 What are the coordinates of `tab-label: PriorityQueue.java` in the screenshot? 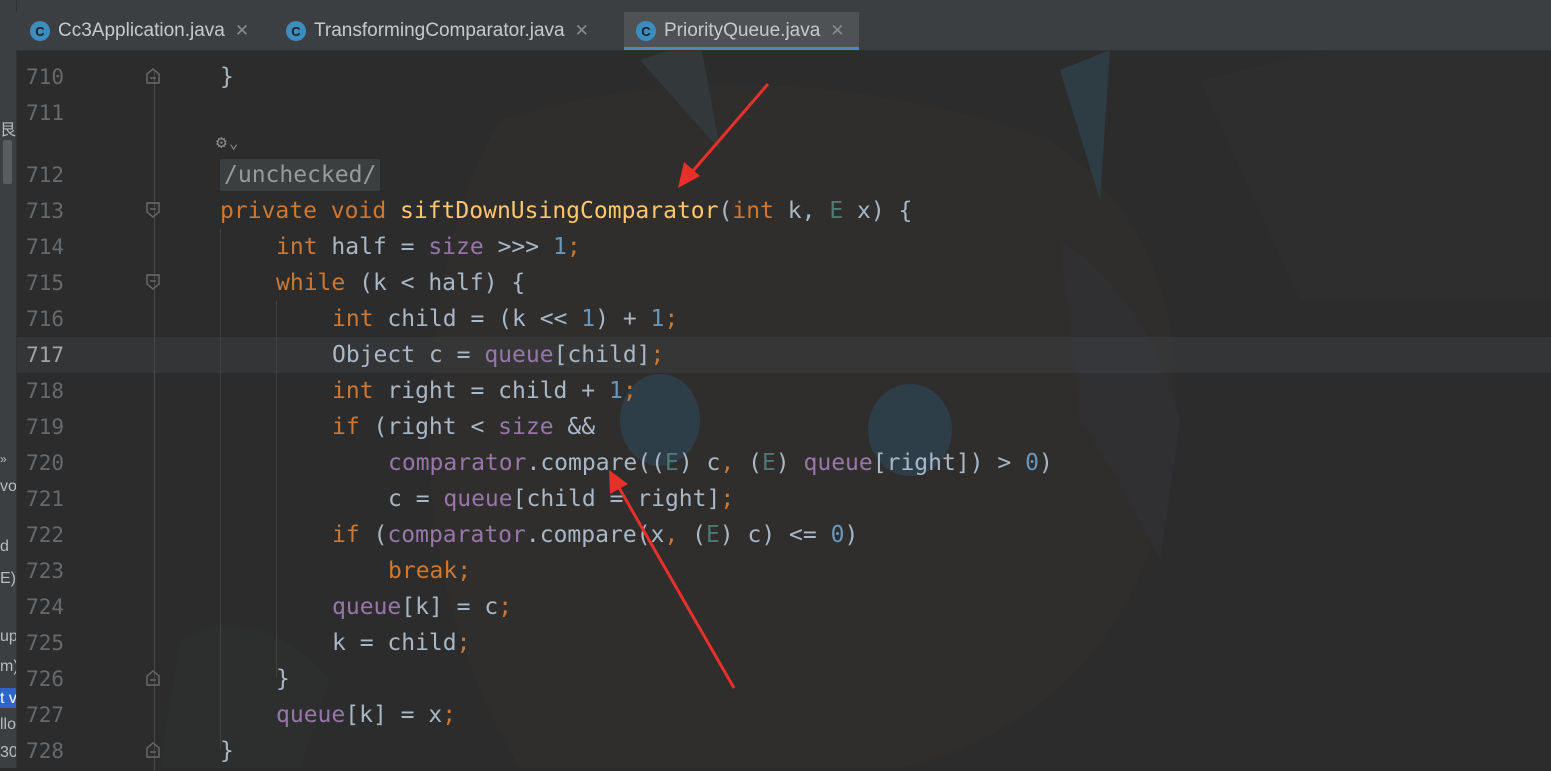 It's located at (742, 30).